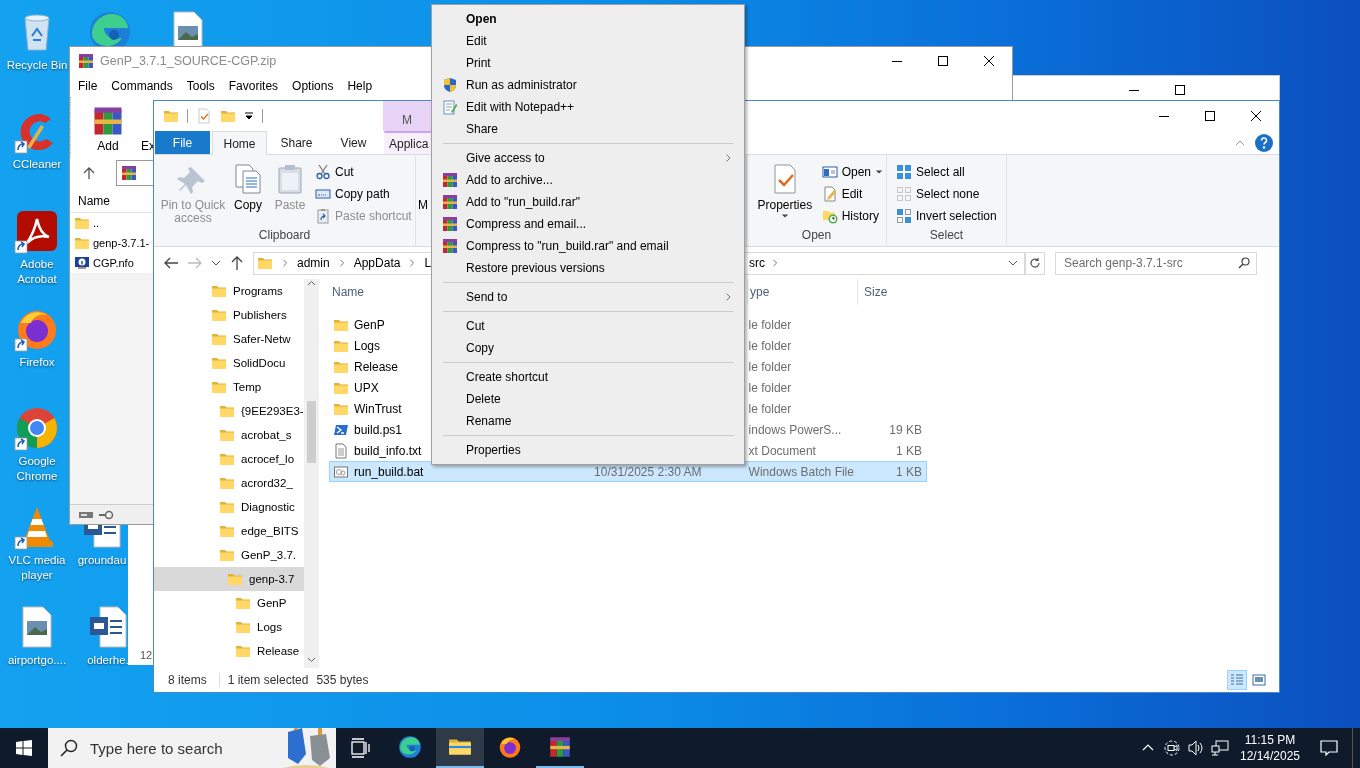 This screenshot has height=768, width=1360. What do you see at coordinates (946, 235) in the screenshot?
I see `group-label: Select` at bounding box center [946, 235].